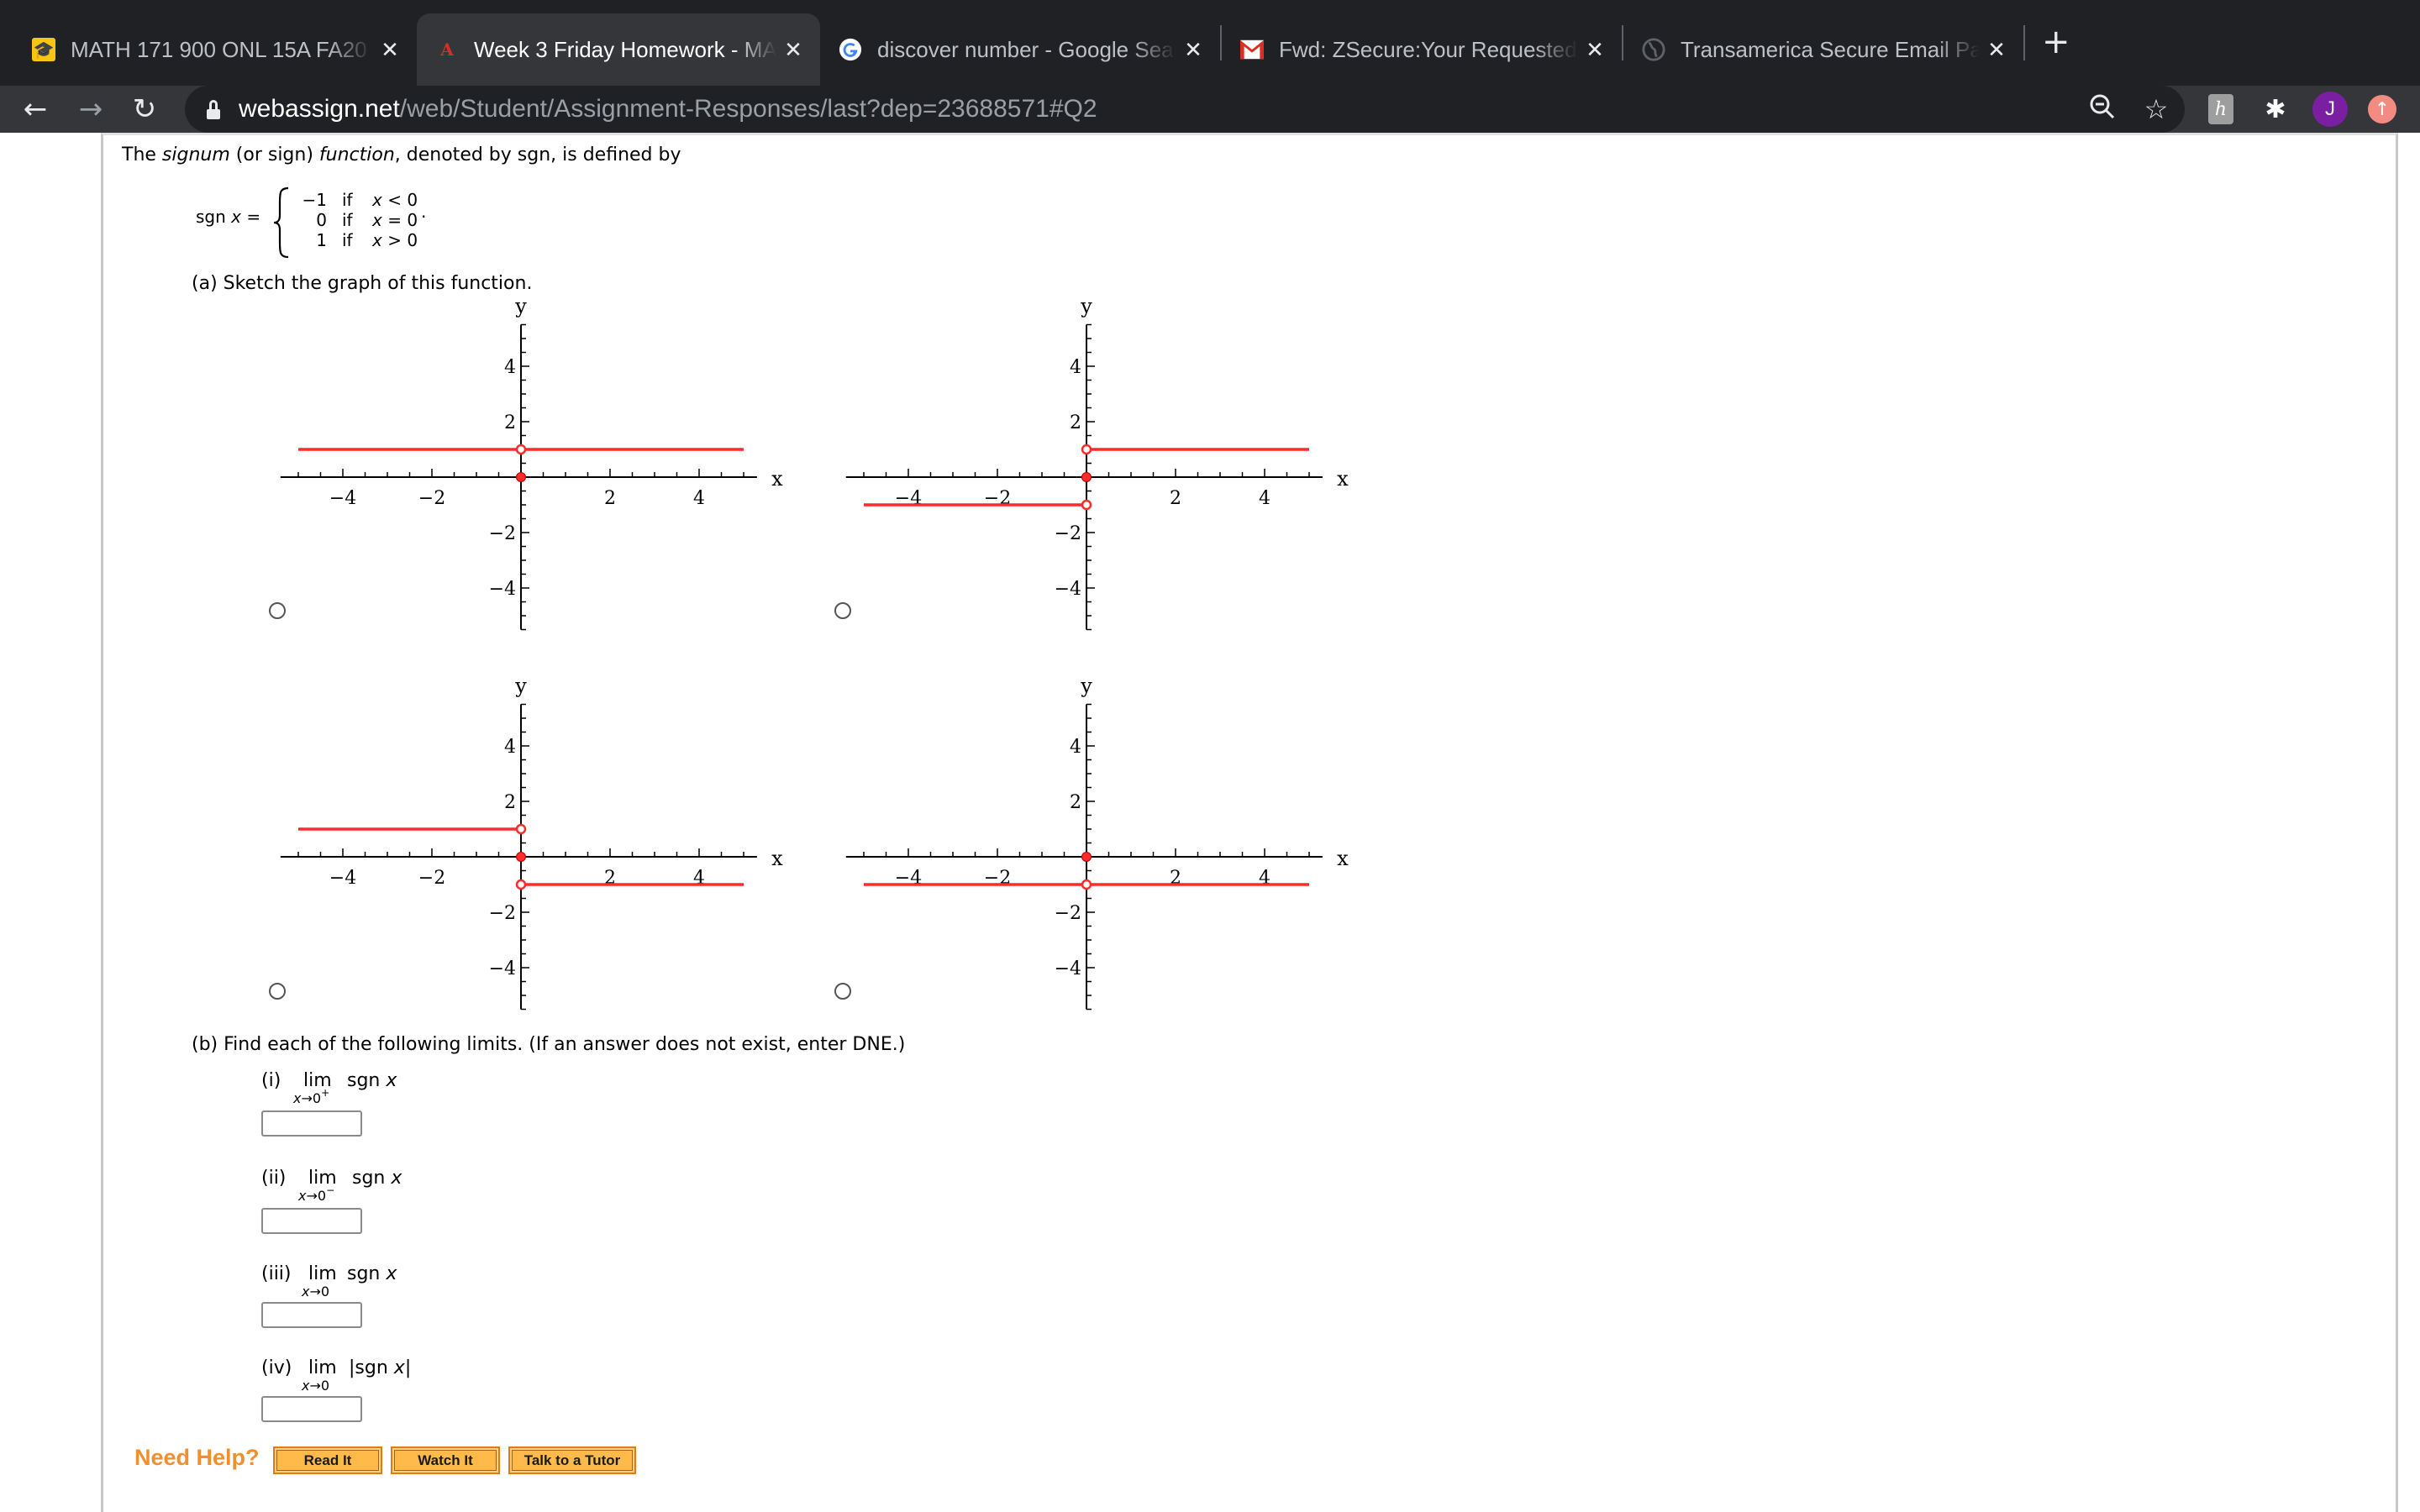  I want to click on formula-lhs: sgn x =, so click(228, 217).